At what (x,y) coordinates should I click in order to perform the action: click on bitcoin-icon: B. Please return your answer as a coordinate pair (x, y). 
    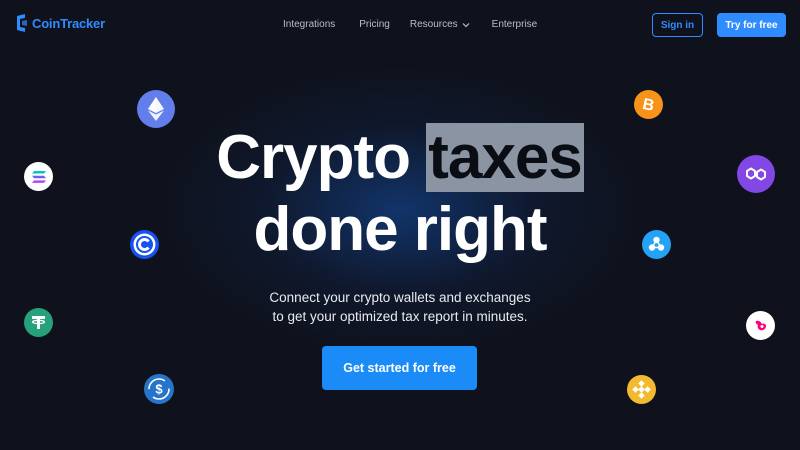
    Looking at the image, I should click on (648, 104).